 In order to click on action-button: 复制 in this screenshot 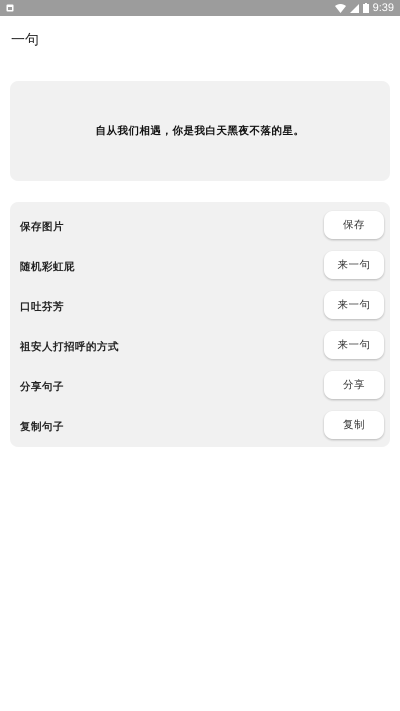, I will do `click(354, 425)`.